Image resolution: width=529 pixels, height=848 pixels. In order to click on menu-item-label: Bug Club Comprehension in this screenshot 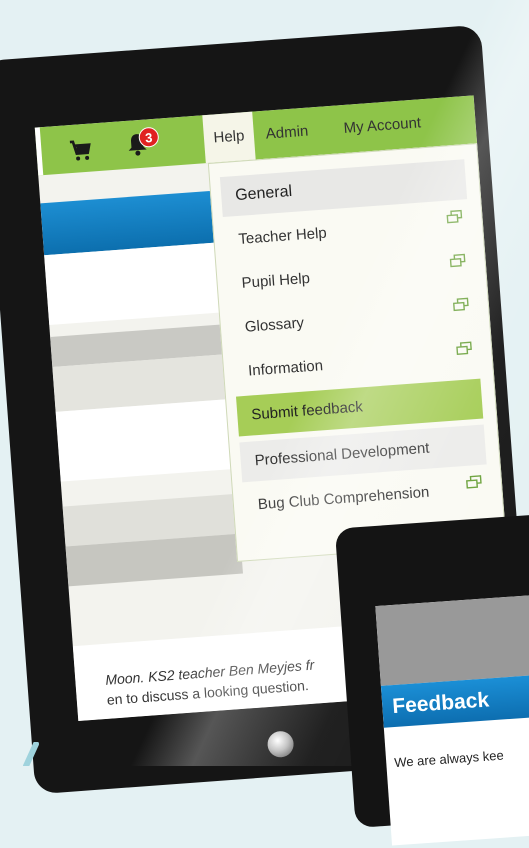, I will do `click(343, 498)`.